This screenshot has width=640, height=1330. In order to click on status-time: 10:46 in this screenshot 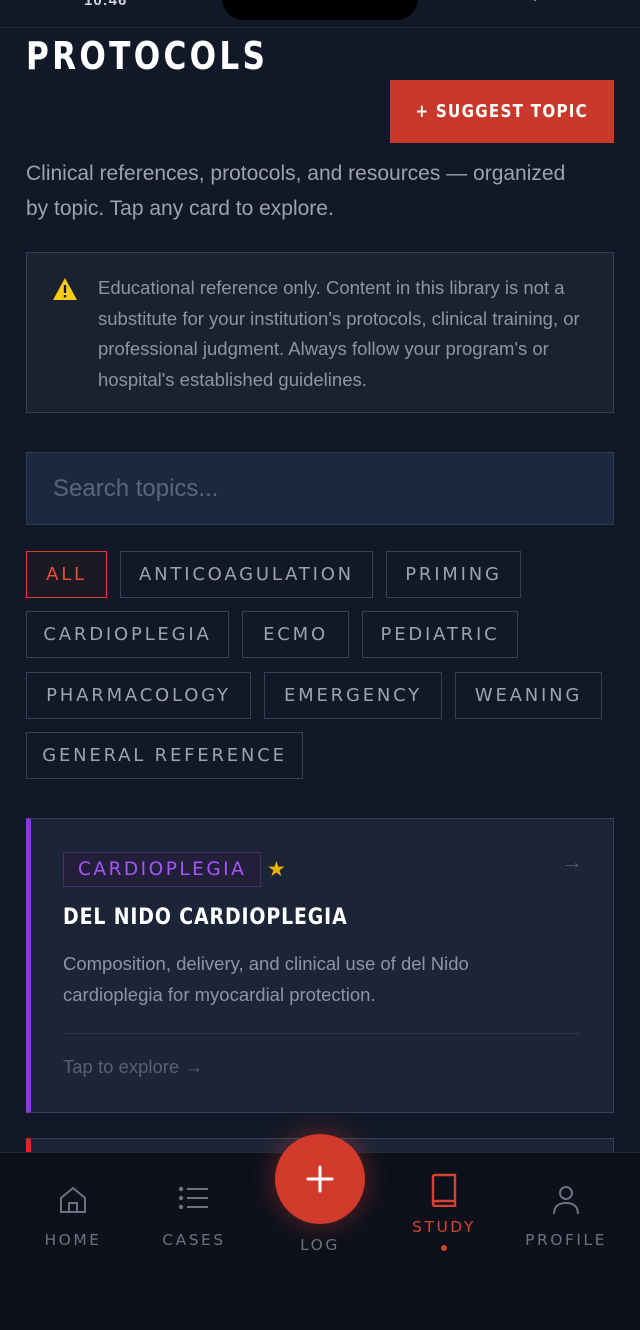, I will do `click(106, 4)`.